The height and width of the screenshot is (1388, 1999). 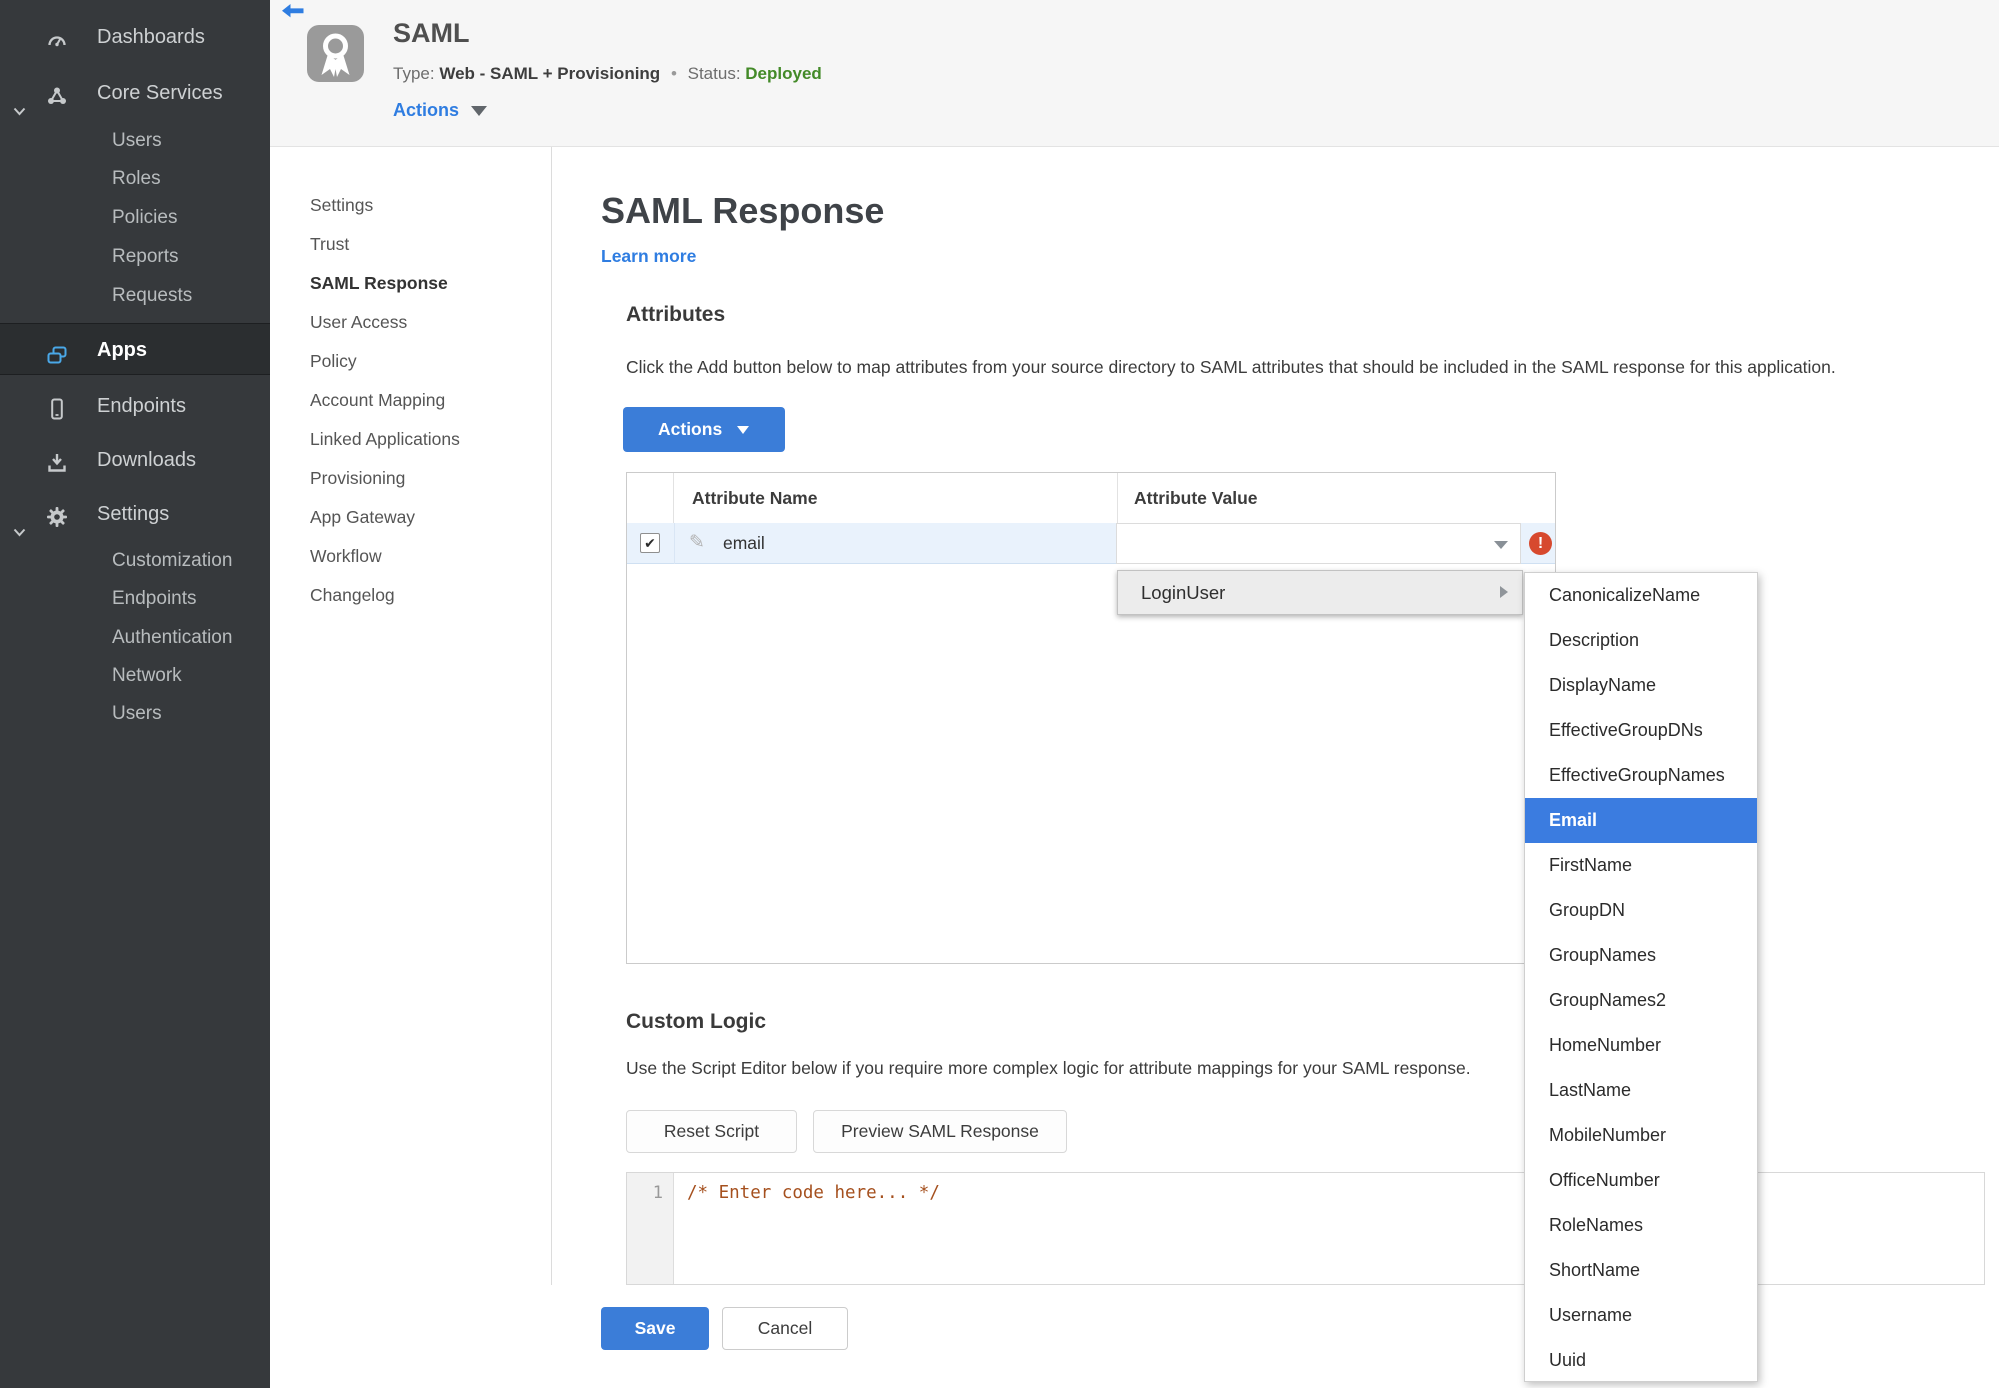 I want to click on submenu-item-officenumber: OfficeNumber, so click(x=1641, y=1180).